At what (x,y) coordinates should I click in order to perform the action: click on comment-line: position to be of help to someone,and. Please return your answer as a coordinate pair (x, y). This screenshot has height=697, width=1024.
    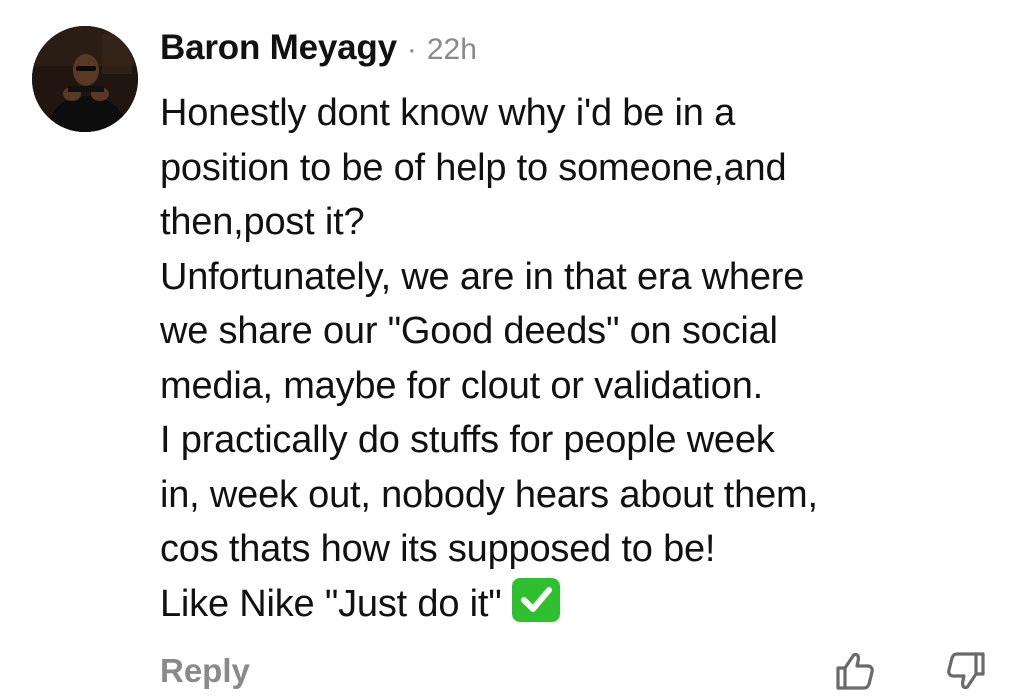
    Looking at the image, I should click on (473, 167).